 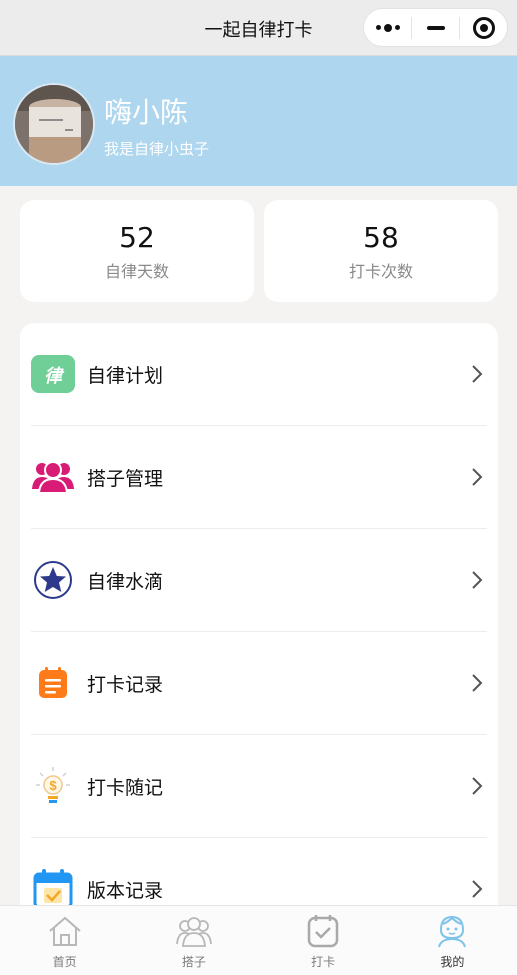 I want to click on calendar-check-icon, so click(x=53, y=889).